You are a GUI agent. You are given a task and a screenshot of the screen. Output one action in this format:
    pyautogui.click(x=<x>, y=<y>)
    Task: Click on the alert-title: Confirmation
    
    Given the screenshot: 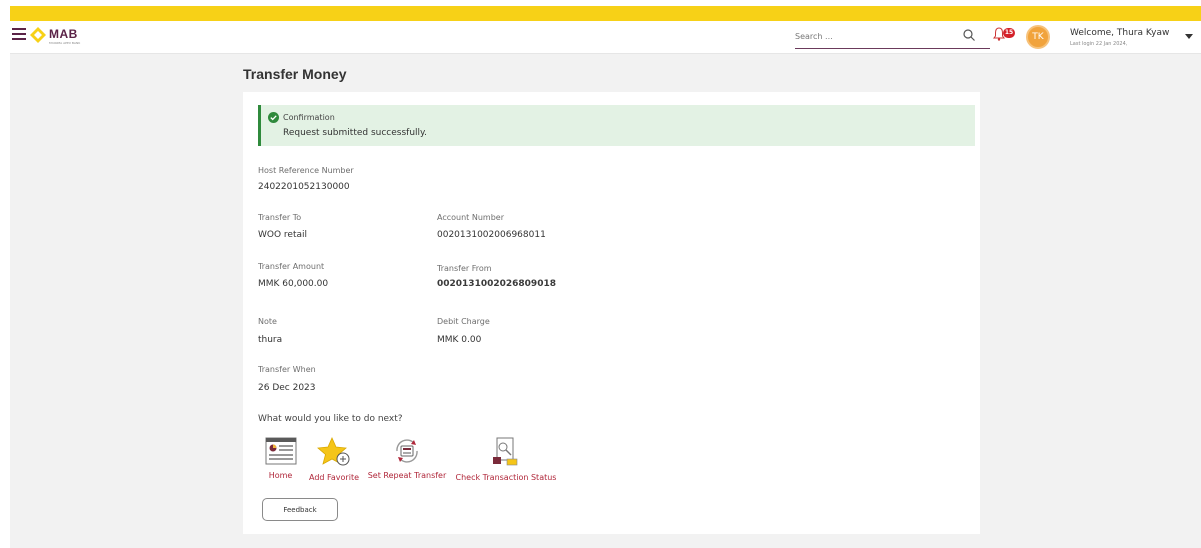 What is the action you would take?
    pyautogui.click(x=309, y=117)
    